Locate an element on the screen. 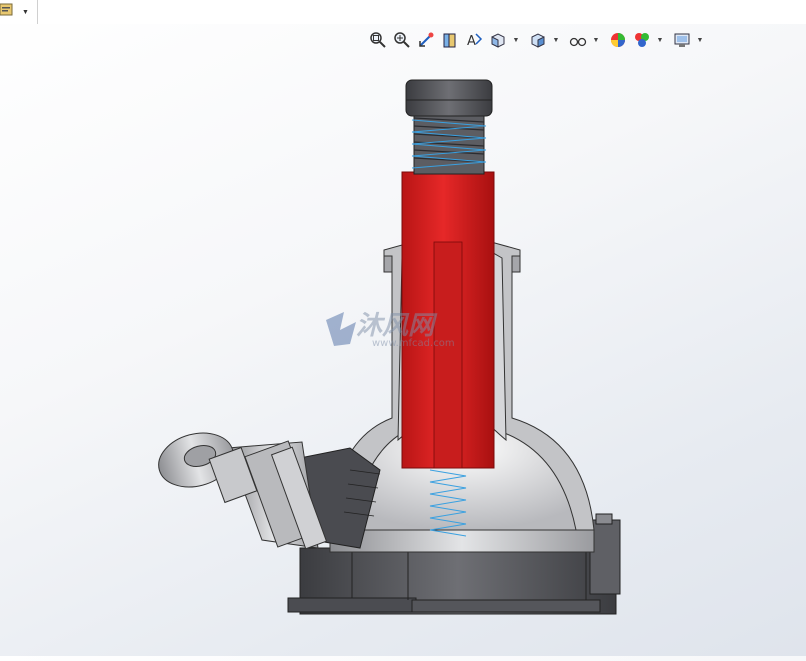  chevron-down-icon: ▼ is located at coordinates (25, 12).